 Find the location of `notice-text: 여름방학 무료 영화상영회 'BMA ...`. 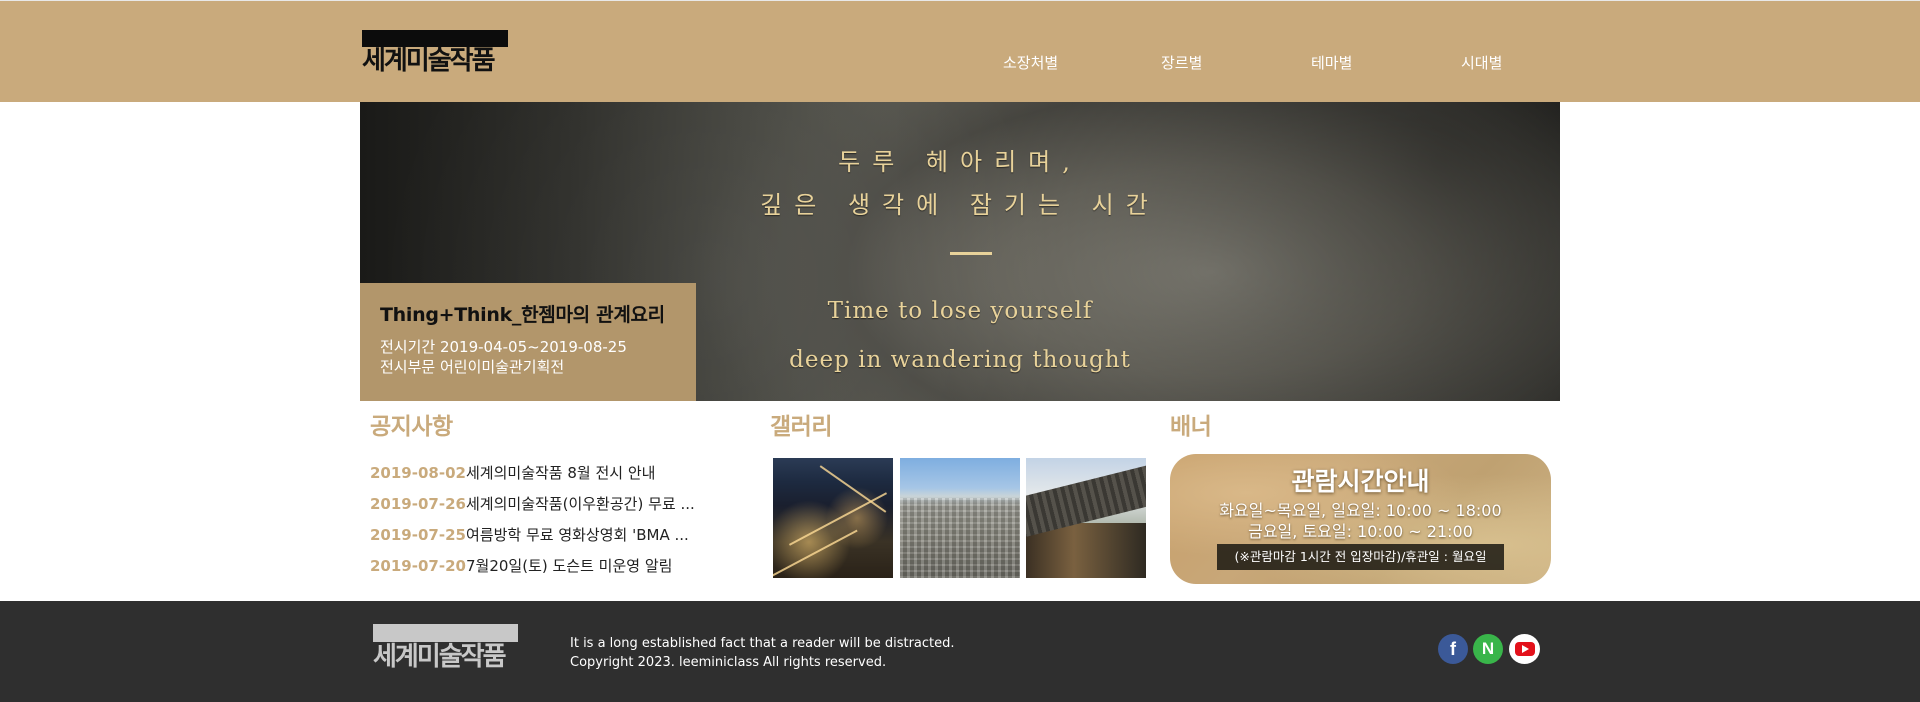

notice-text: 여름방학 무료 영화상영회 'BMA ... is located at coordinates (577, 535).